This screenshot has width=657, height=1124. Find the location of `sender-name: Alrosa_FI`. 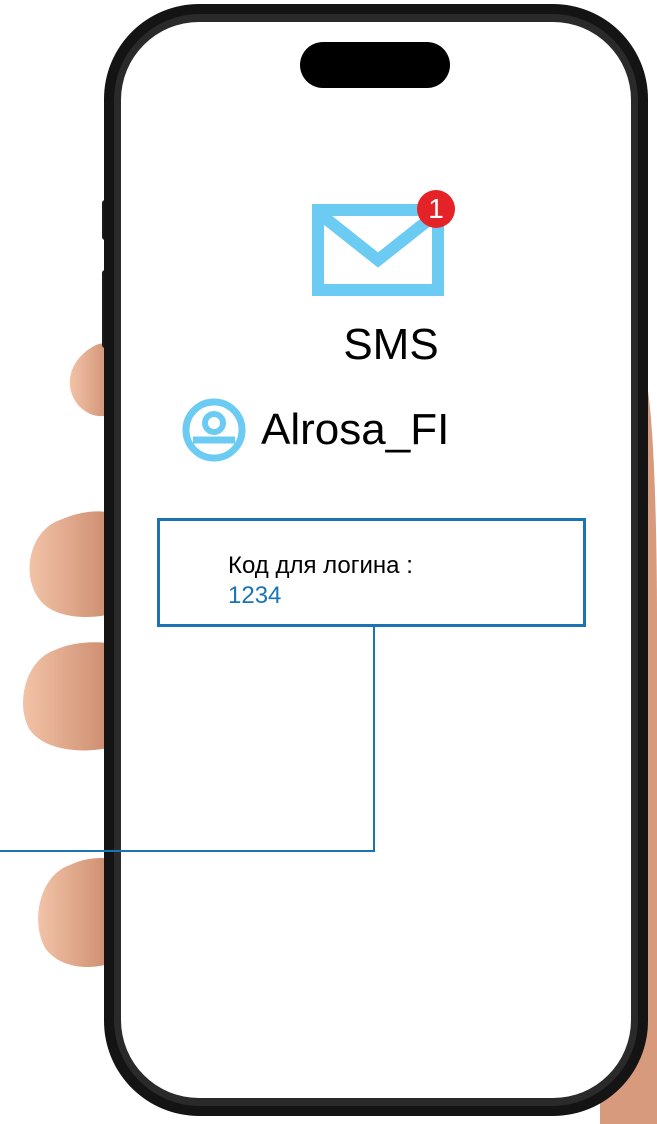

sender-name: Alrosa_FI is located at coordinates (355, 429).